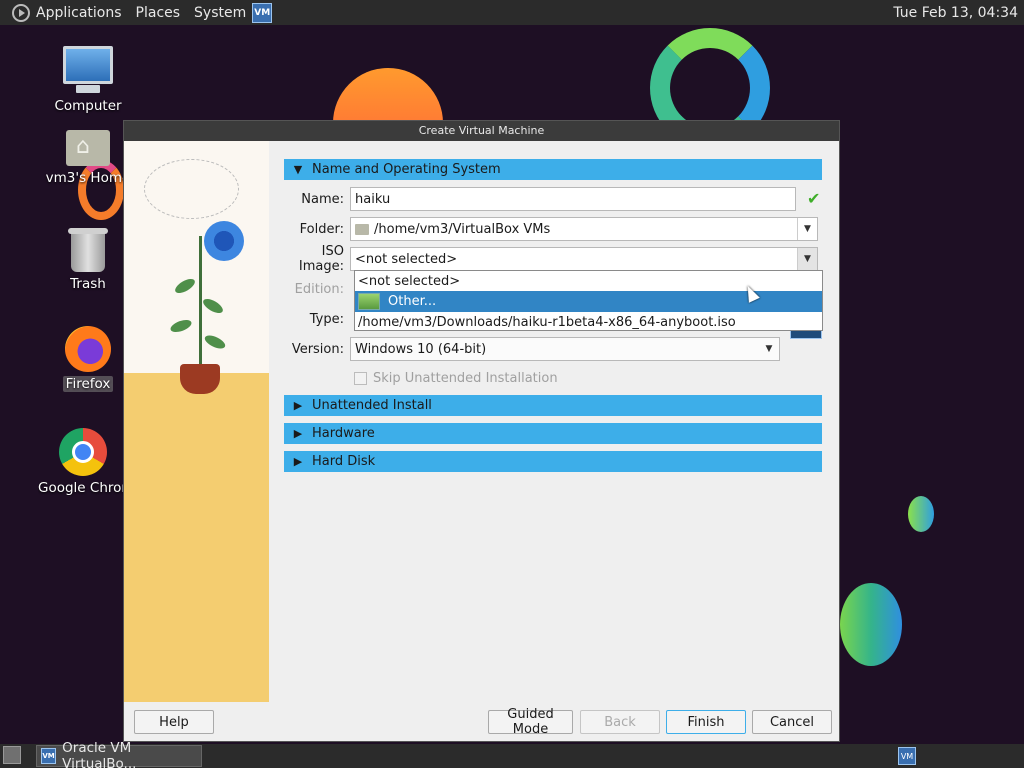 This screenshot has height=768, width=1024. What do you see at coordinates (174, 722) in the screenshot?
I see `help-button: Help` at bounding box center [174, 722].